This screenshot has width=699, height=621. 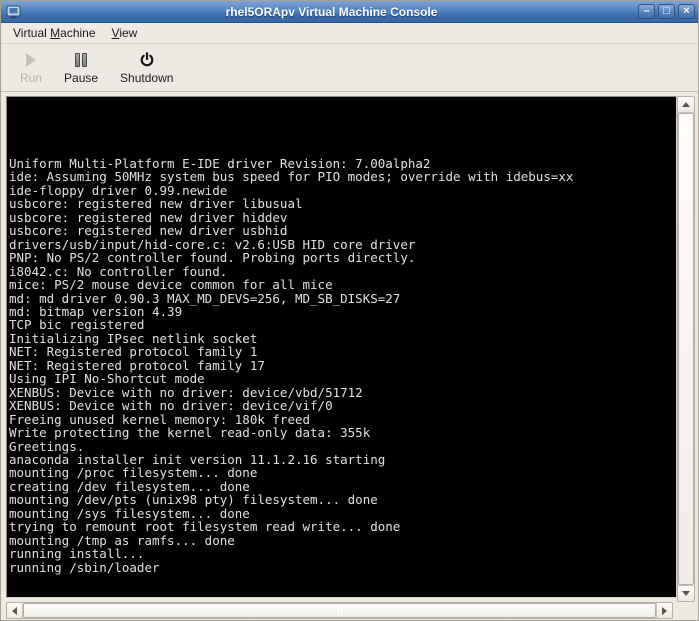 What do you see at coordinates (148, 217) in the screenshot?
I see `console-line: usbcore: registered new driver hiddev` at bounding box center [148, 217].